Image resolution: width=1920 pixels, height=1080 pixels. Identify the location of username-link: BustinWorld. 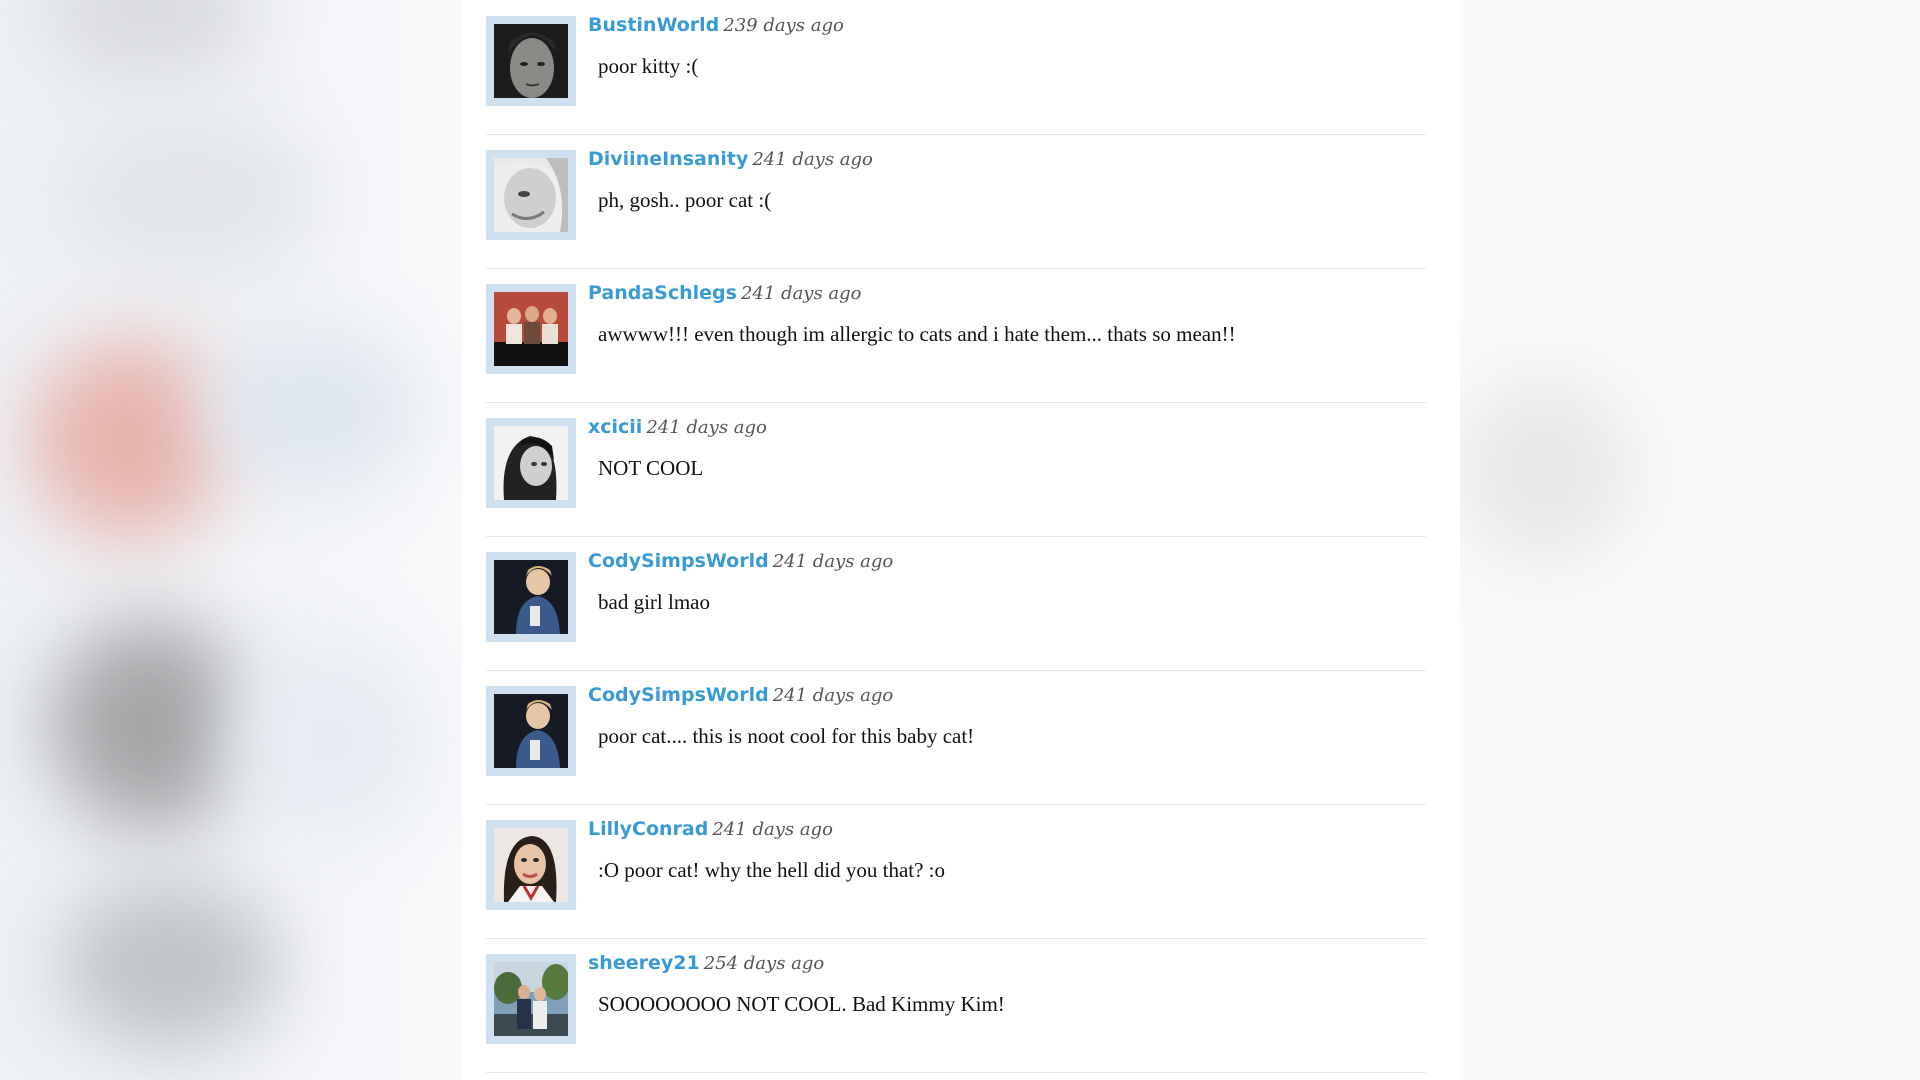
(653, 25).